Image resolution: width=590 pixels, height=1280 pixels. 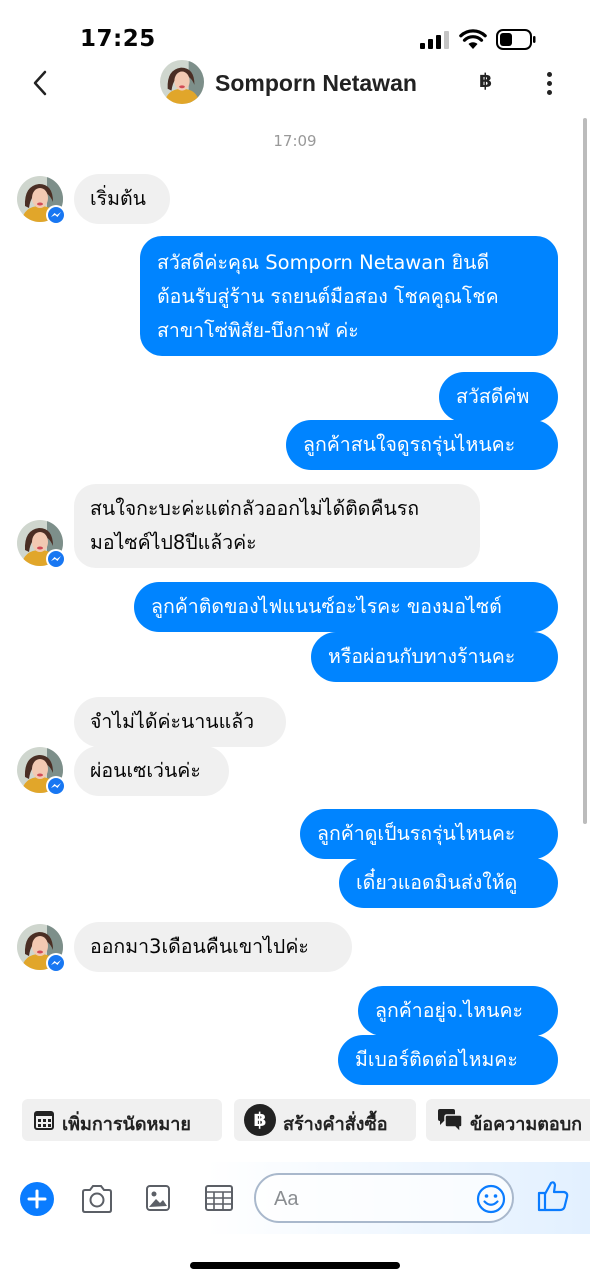 I want to click on message-text: เดี๋ยวแอดมินส่งให้ดู, so click(x=437, y=882).